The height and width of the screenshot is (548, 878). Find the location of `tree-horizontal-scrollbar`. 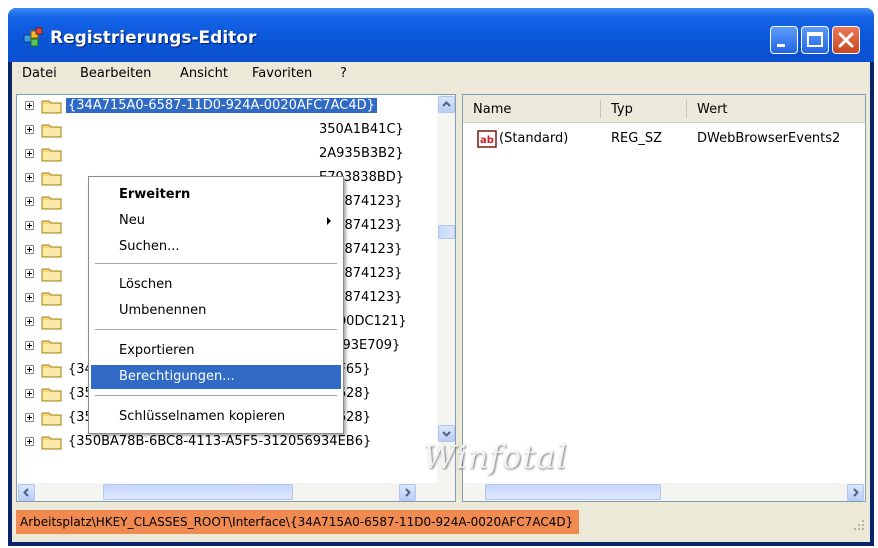

tree-horizontal-scrollbar is located at coordinates (236, 492).